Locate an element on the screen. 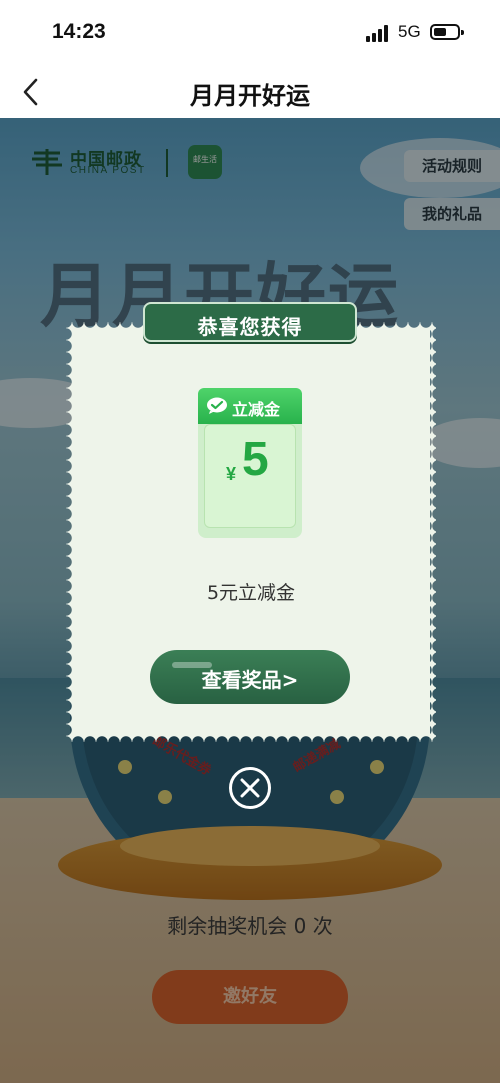  coupon-card: 立减金 ¥ 5 is located at coordinates (250, 463).